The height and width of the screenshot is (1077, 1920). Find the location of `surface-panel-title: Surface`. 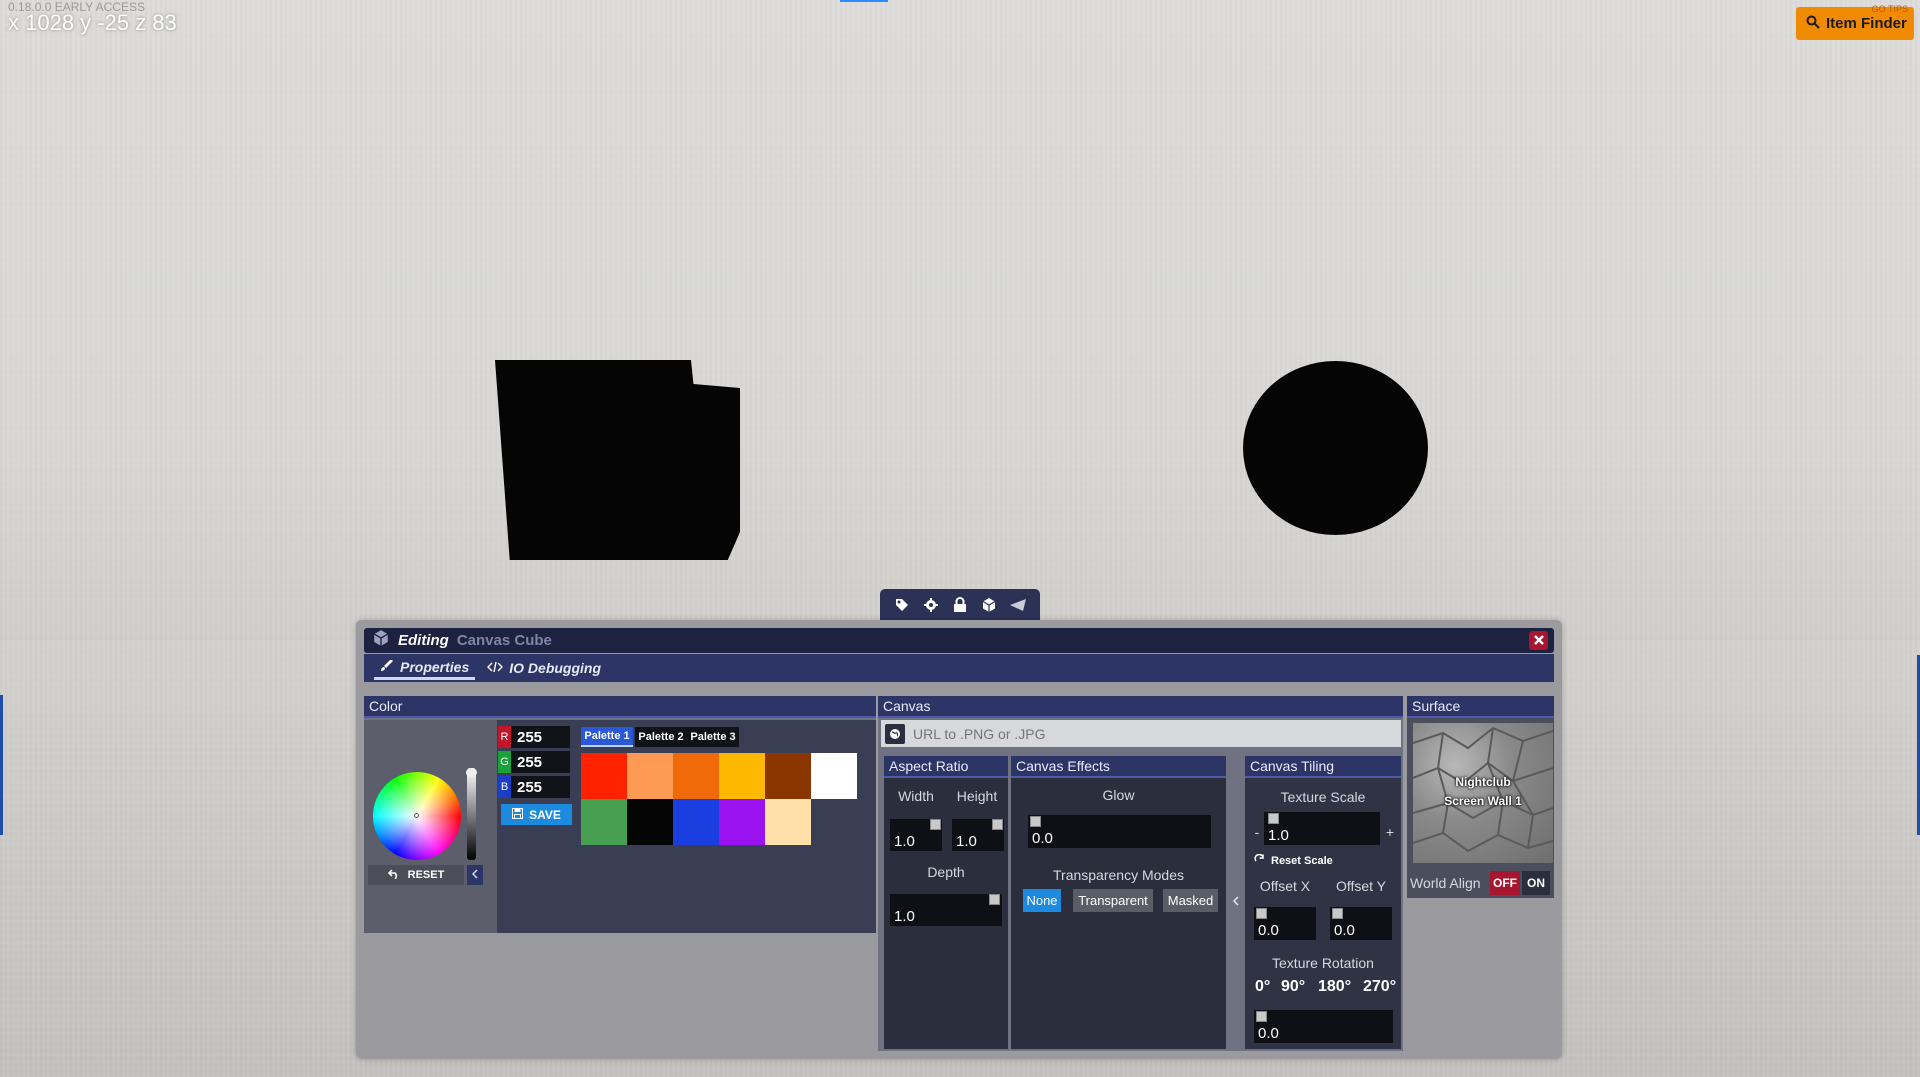

surface-panel-title: Surface is located at coordinates (1480, 707).